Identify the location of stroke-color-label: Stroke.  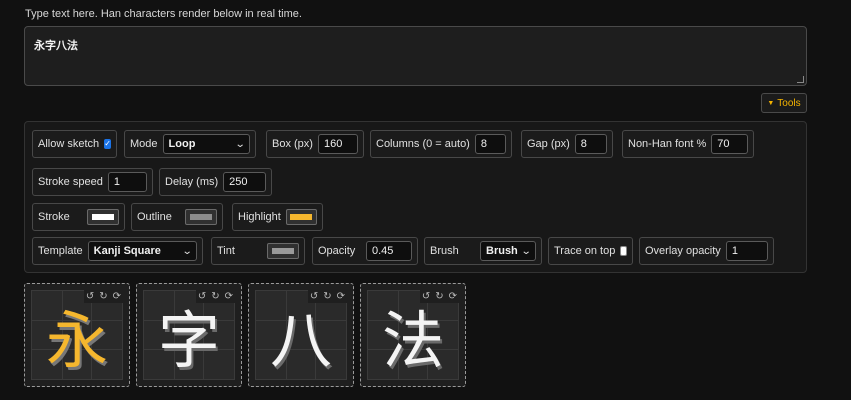
(54, 217).